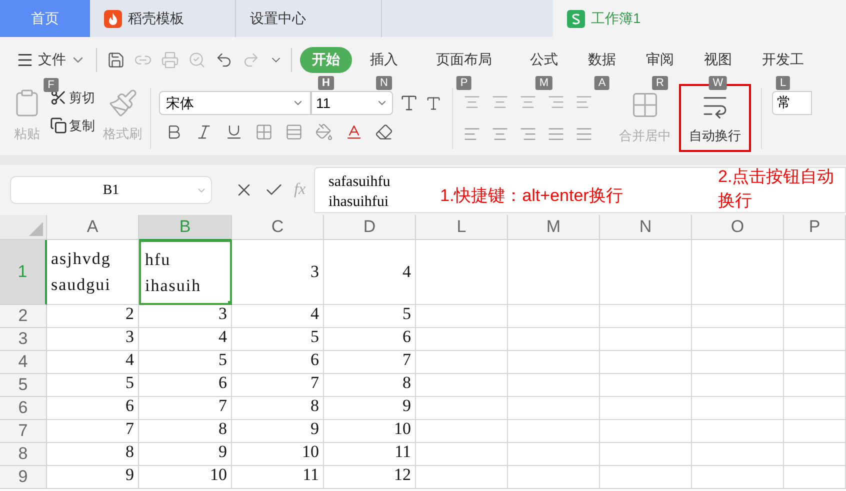 Image resolution: width=846 pixels, height=491 pixels. Describe the element at coordinates (123, 103) in the screenshot. I see `paintbrush-icon` at that location.